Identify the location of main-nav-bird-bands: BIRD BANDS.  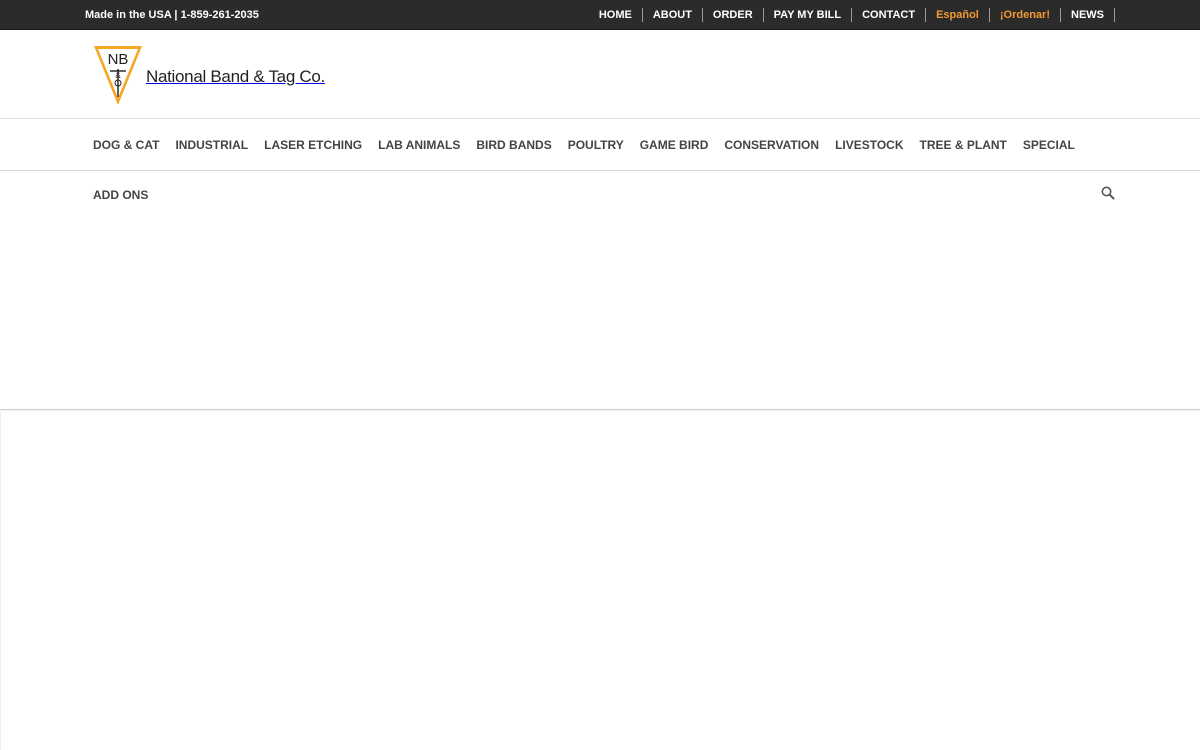
(513, 145).